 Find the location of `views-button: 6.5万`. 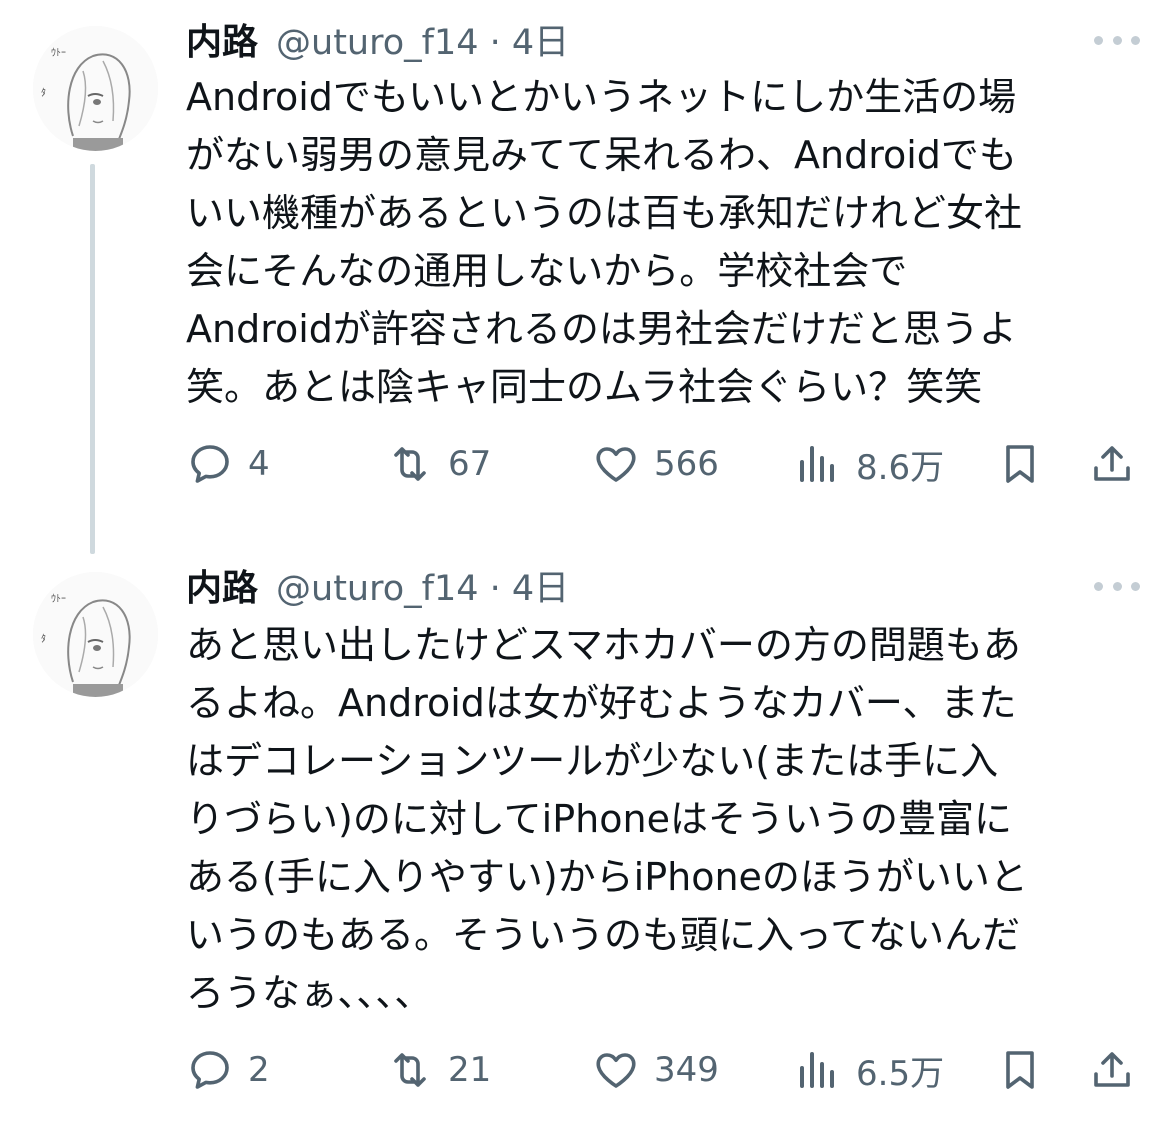

views-button: 6.5万 is located at coordinates (869, 1070).